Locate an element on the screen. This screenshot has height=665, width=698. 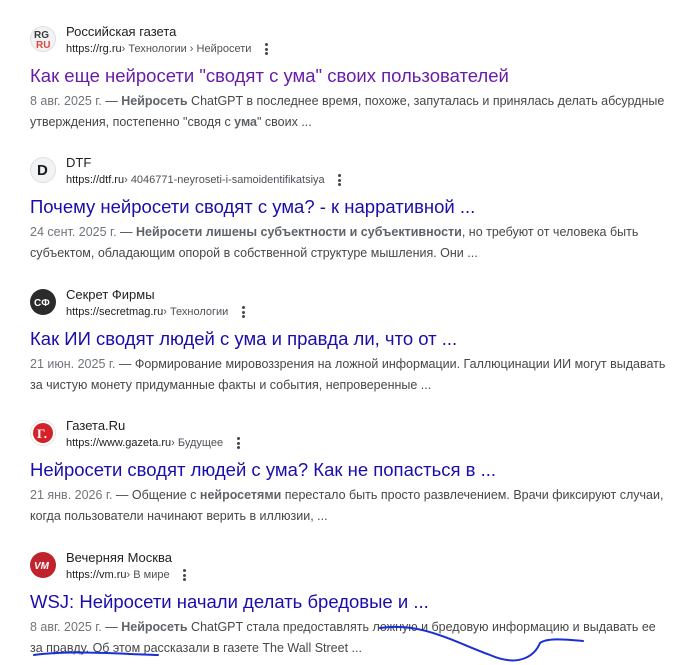
svg-text: СФ is located at coordinates (42, 303).